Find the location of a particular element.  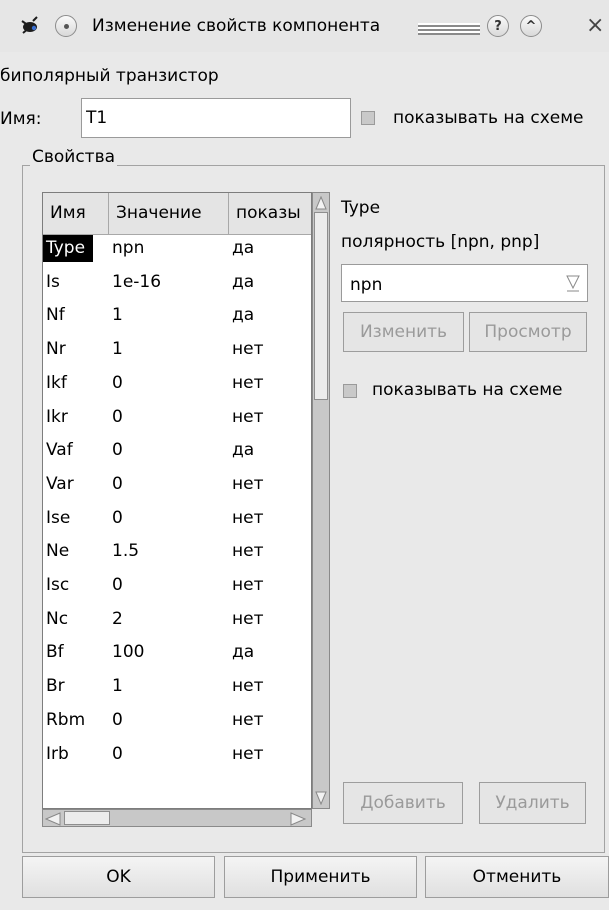

cell-name: Irb is located at coordinates (57, 753).